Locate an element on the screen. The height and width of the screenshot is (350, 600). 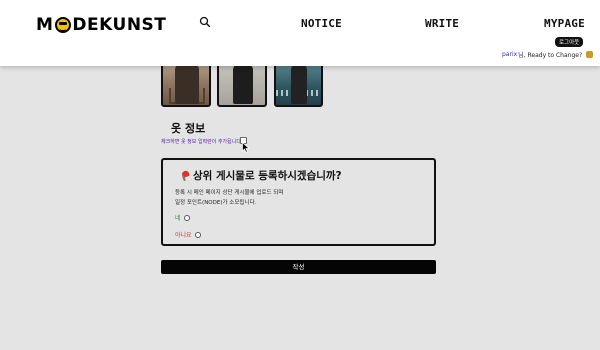
clothing-info-hint: 체크하면 옷 정보 입력란이 추가됩니다 is located at coordinates (201, 142).